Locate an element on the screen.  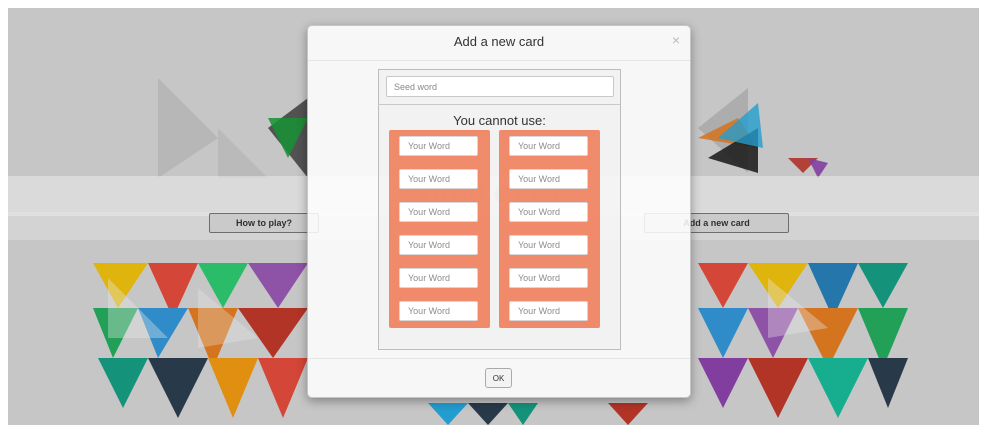
seed-word-input is located at coordinates (500, 86).